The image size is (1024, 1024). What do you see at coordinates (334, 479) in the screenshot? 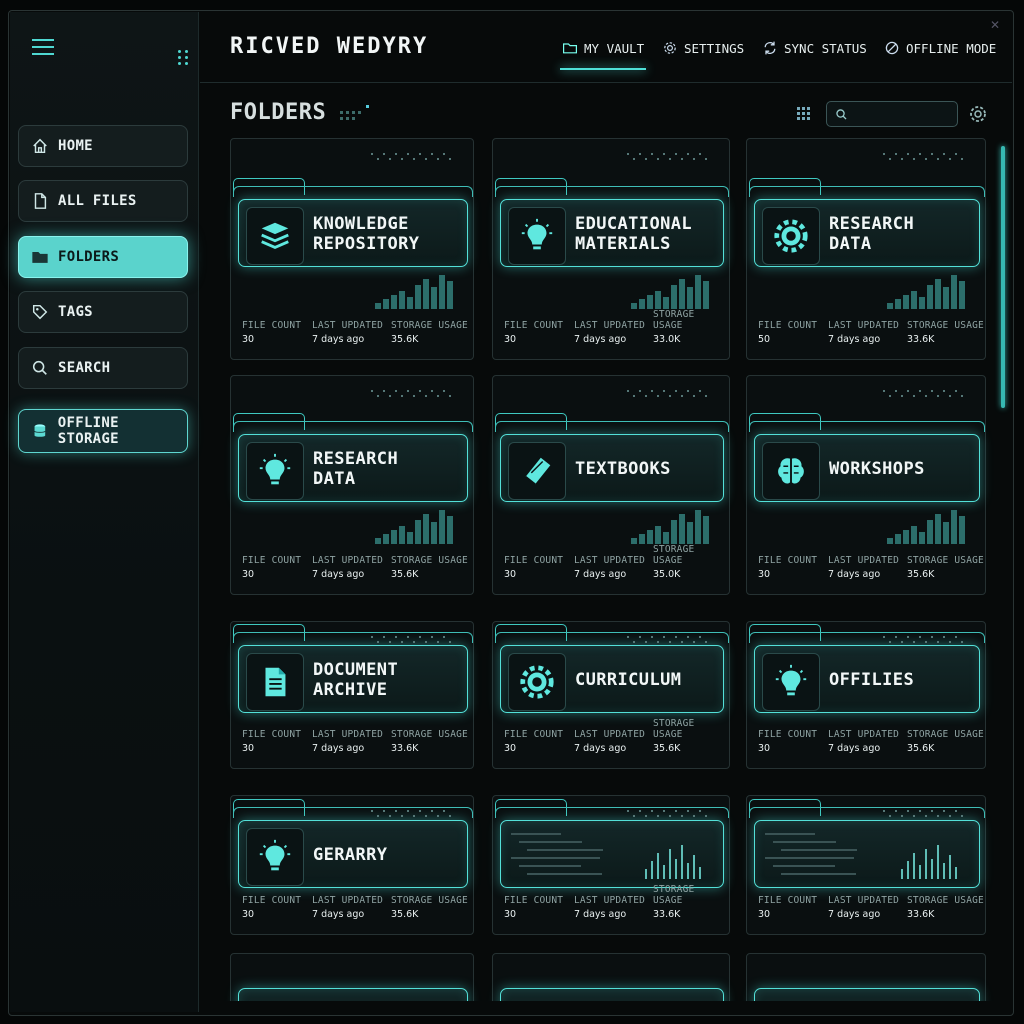
I see `folder-name-line2: DATA` at bounding box center [334, 479].